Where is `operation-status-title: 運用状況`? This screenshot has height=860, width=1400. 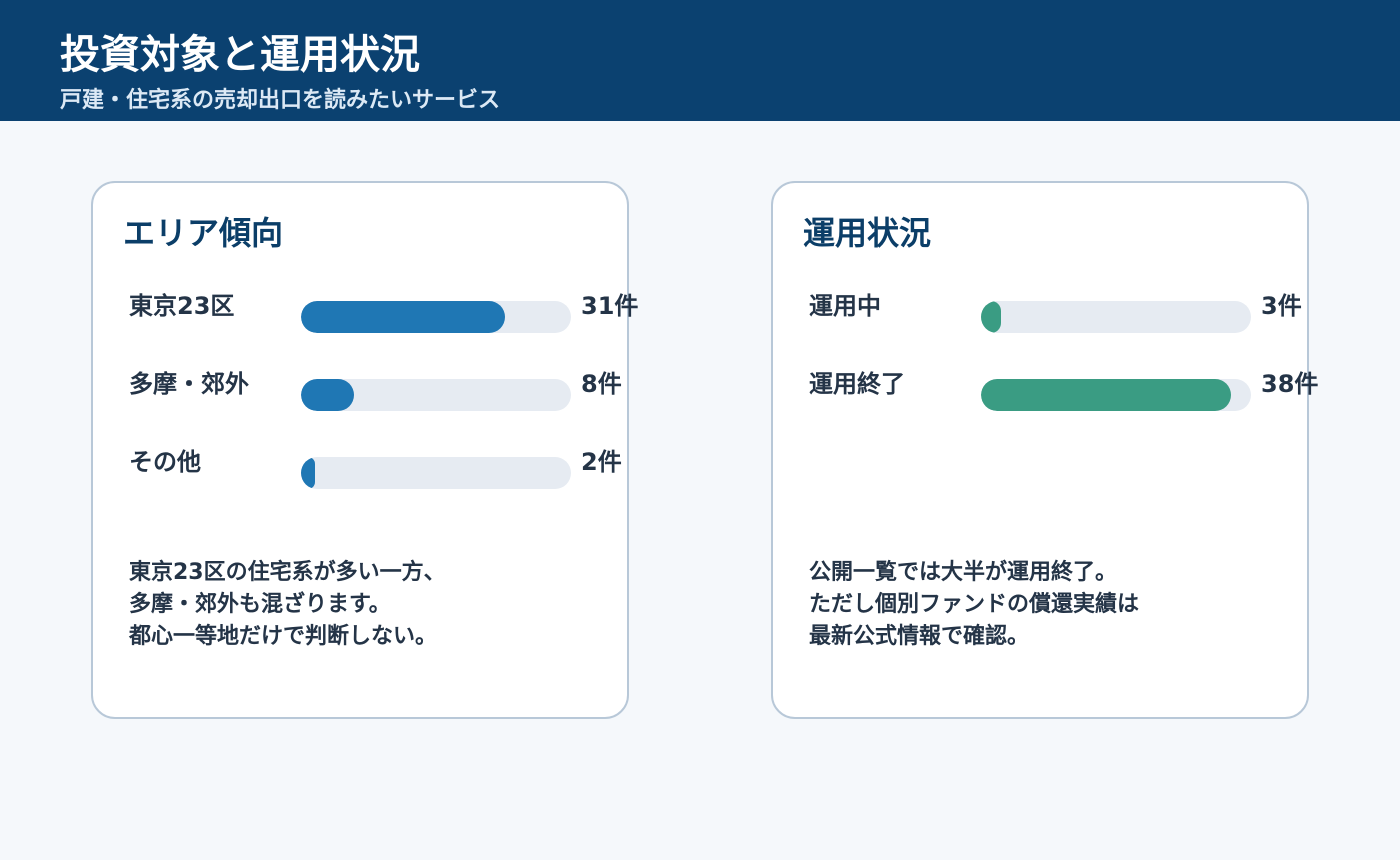 operation-status-title: 運用状況 is located at coordinates (867, 233).